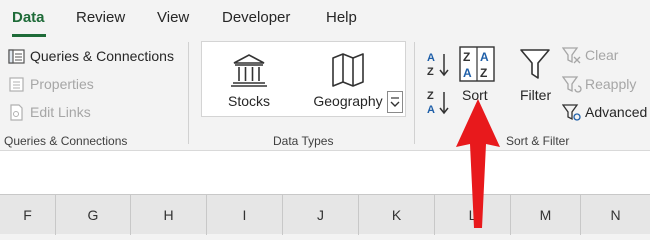 Image resolution: width=650 pixels, height=240 pixels. What do you see at coordinates (303, 141) in the screenshot?
I see `data-types-group-label: Data Types` at bounding box center [303, 141].